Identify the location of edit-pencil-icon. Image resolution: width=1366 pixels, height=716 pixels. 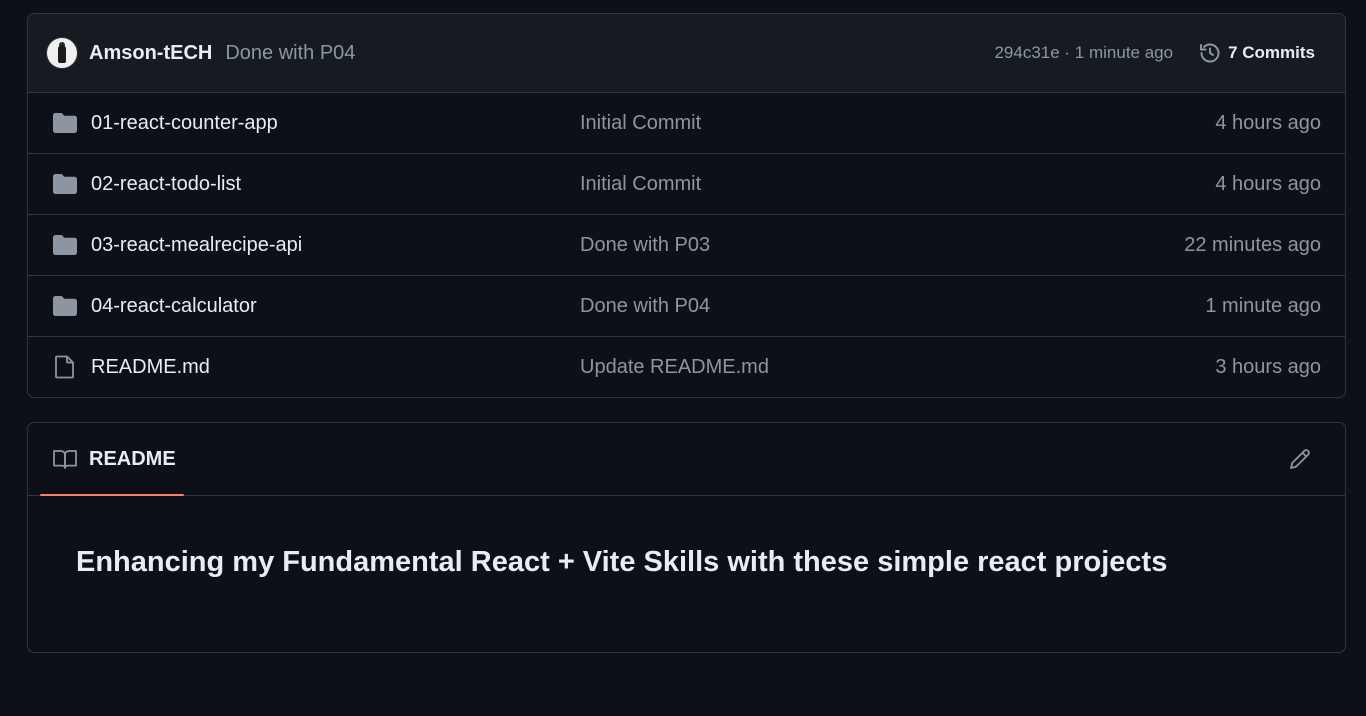
(1300, 459).